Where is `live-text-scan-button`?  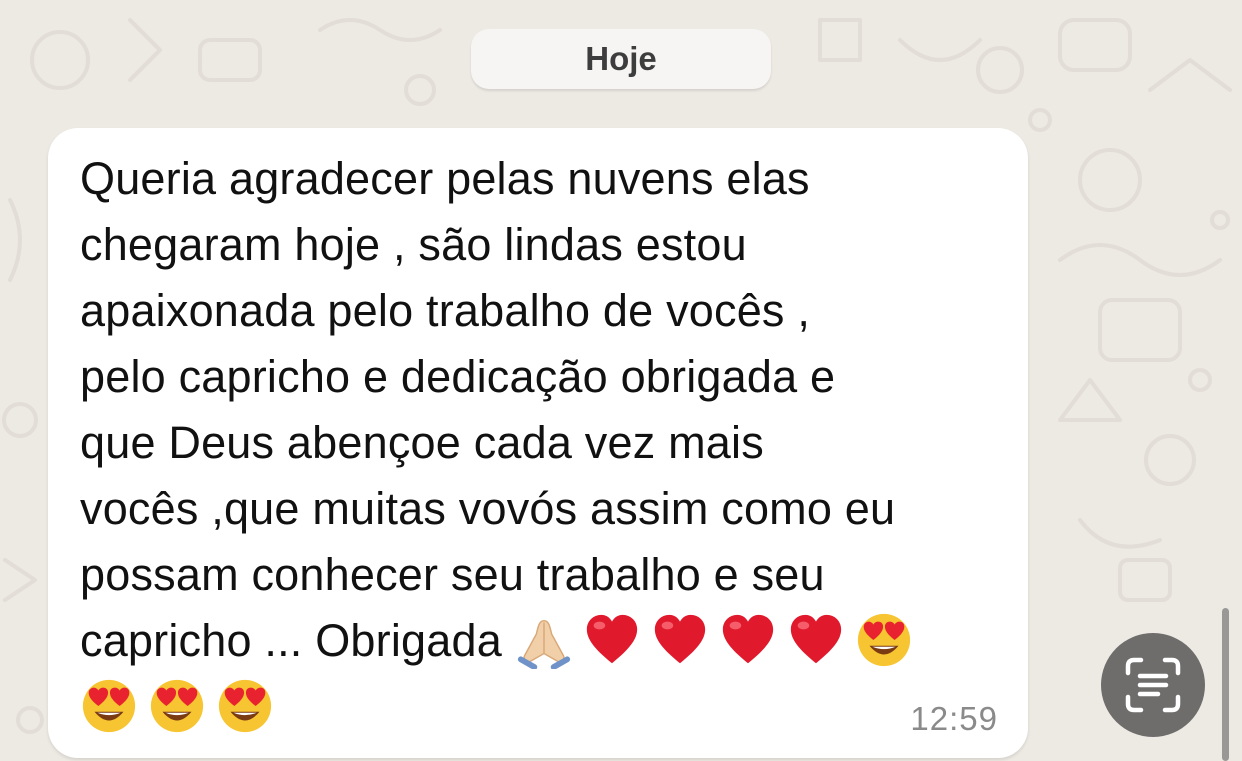
live-text-scan-button is located at coordinates (1153, 685).